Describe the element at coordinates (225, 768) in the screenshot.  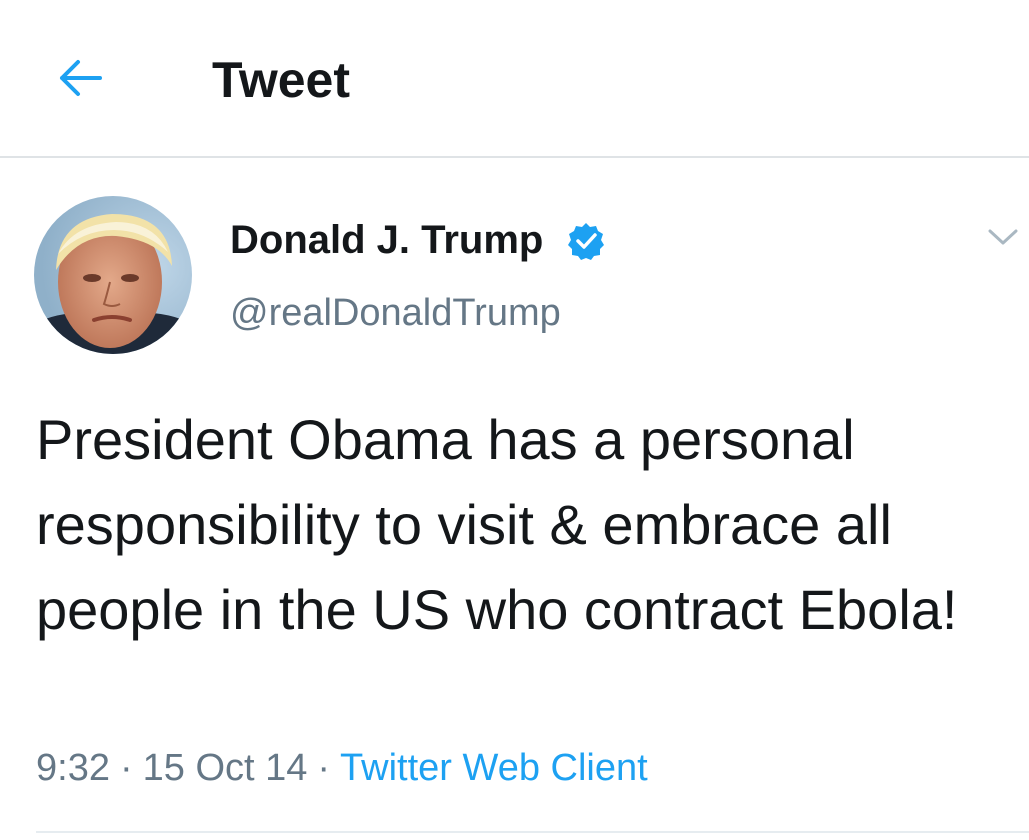
I see `tweet-date: 15 Oct 14` at that location.